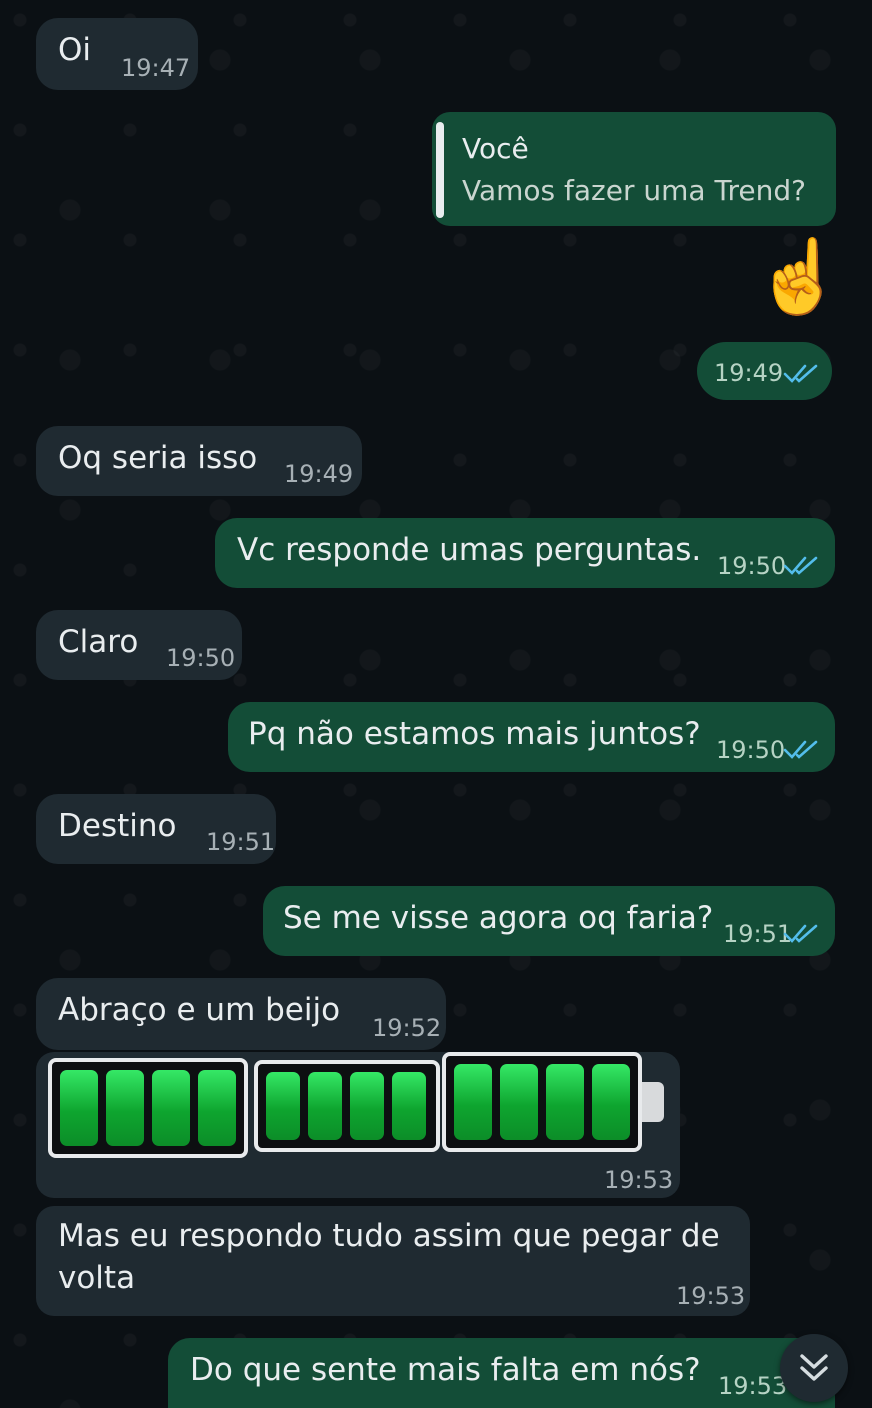 The image size is (872, 1408). I want to click on message-text: Oq seria isso, so click(158, 458).